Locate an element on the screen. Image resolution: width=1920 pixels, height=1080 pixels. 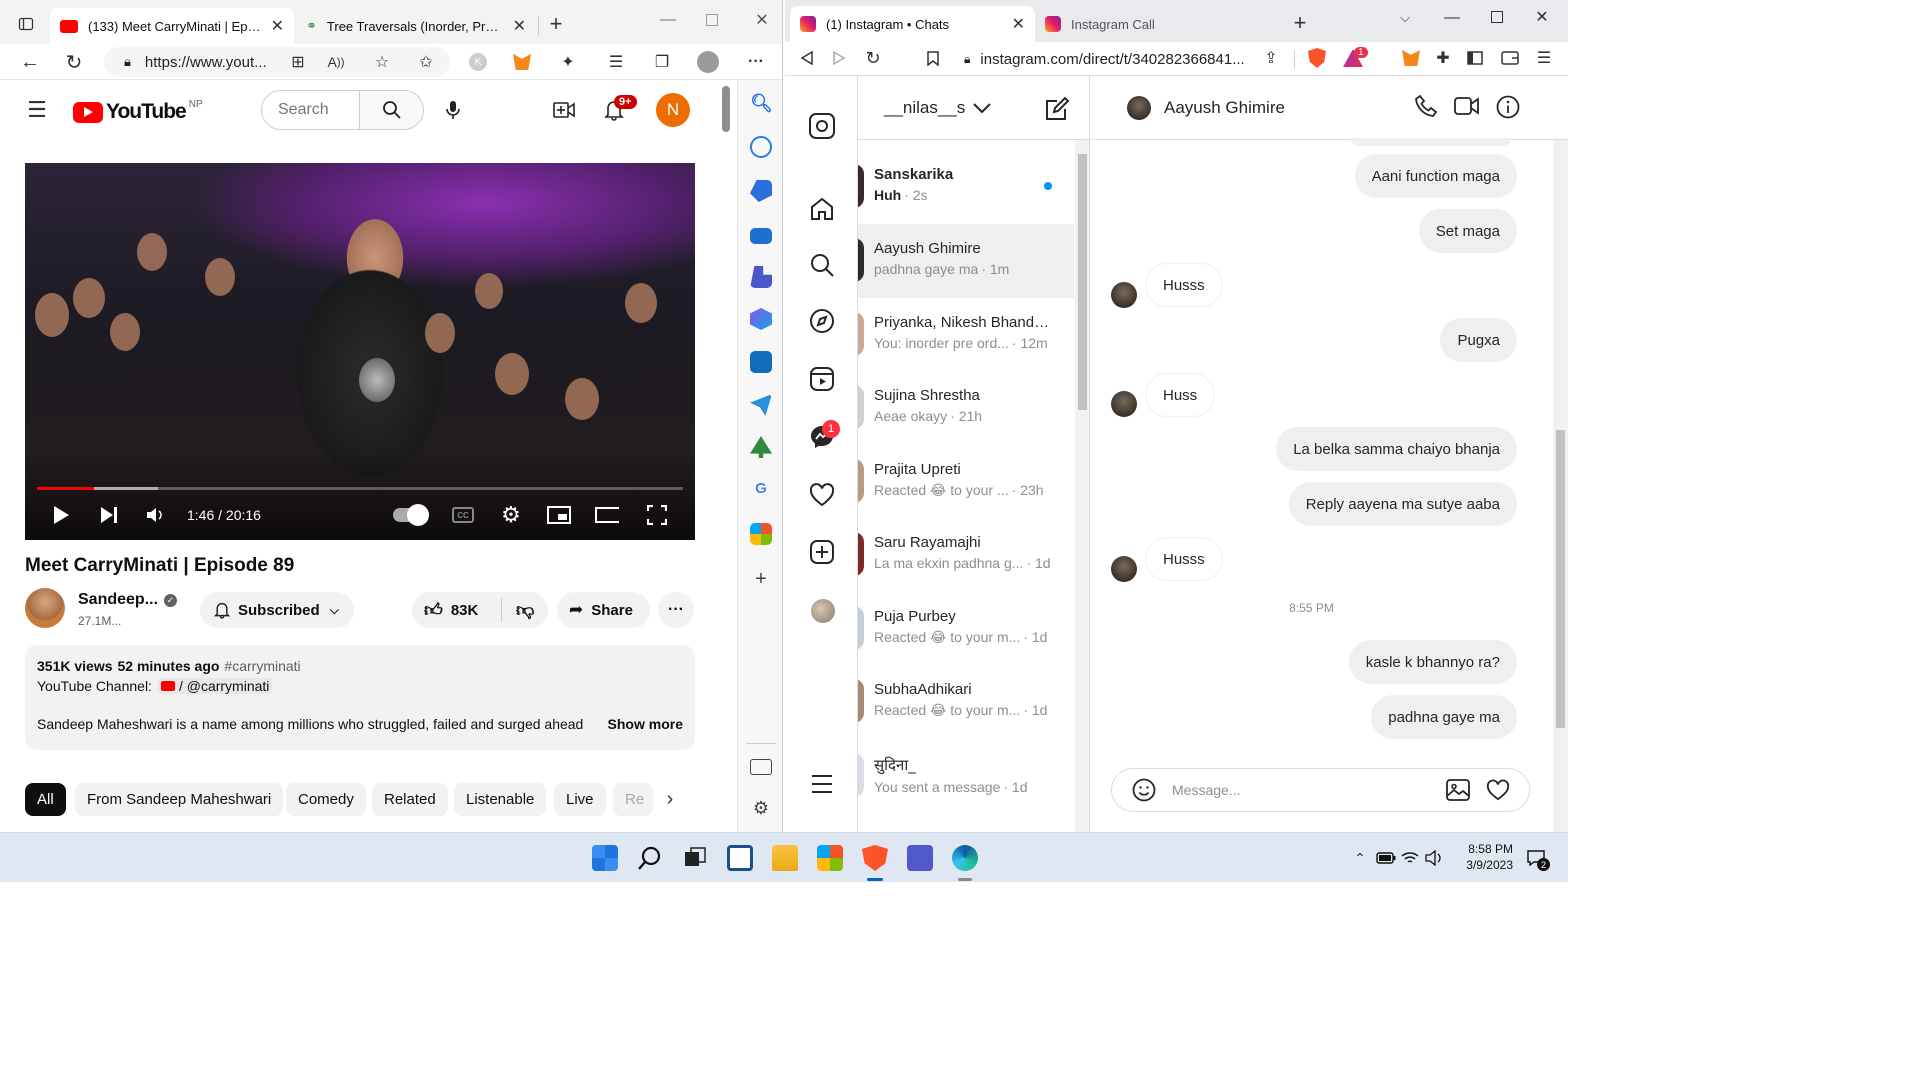
miniplayer-icon is located at coordinates (559, 515).